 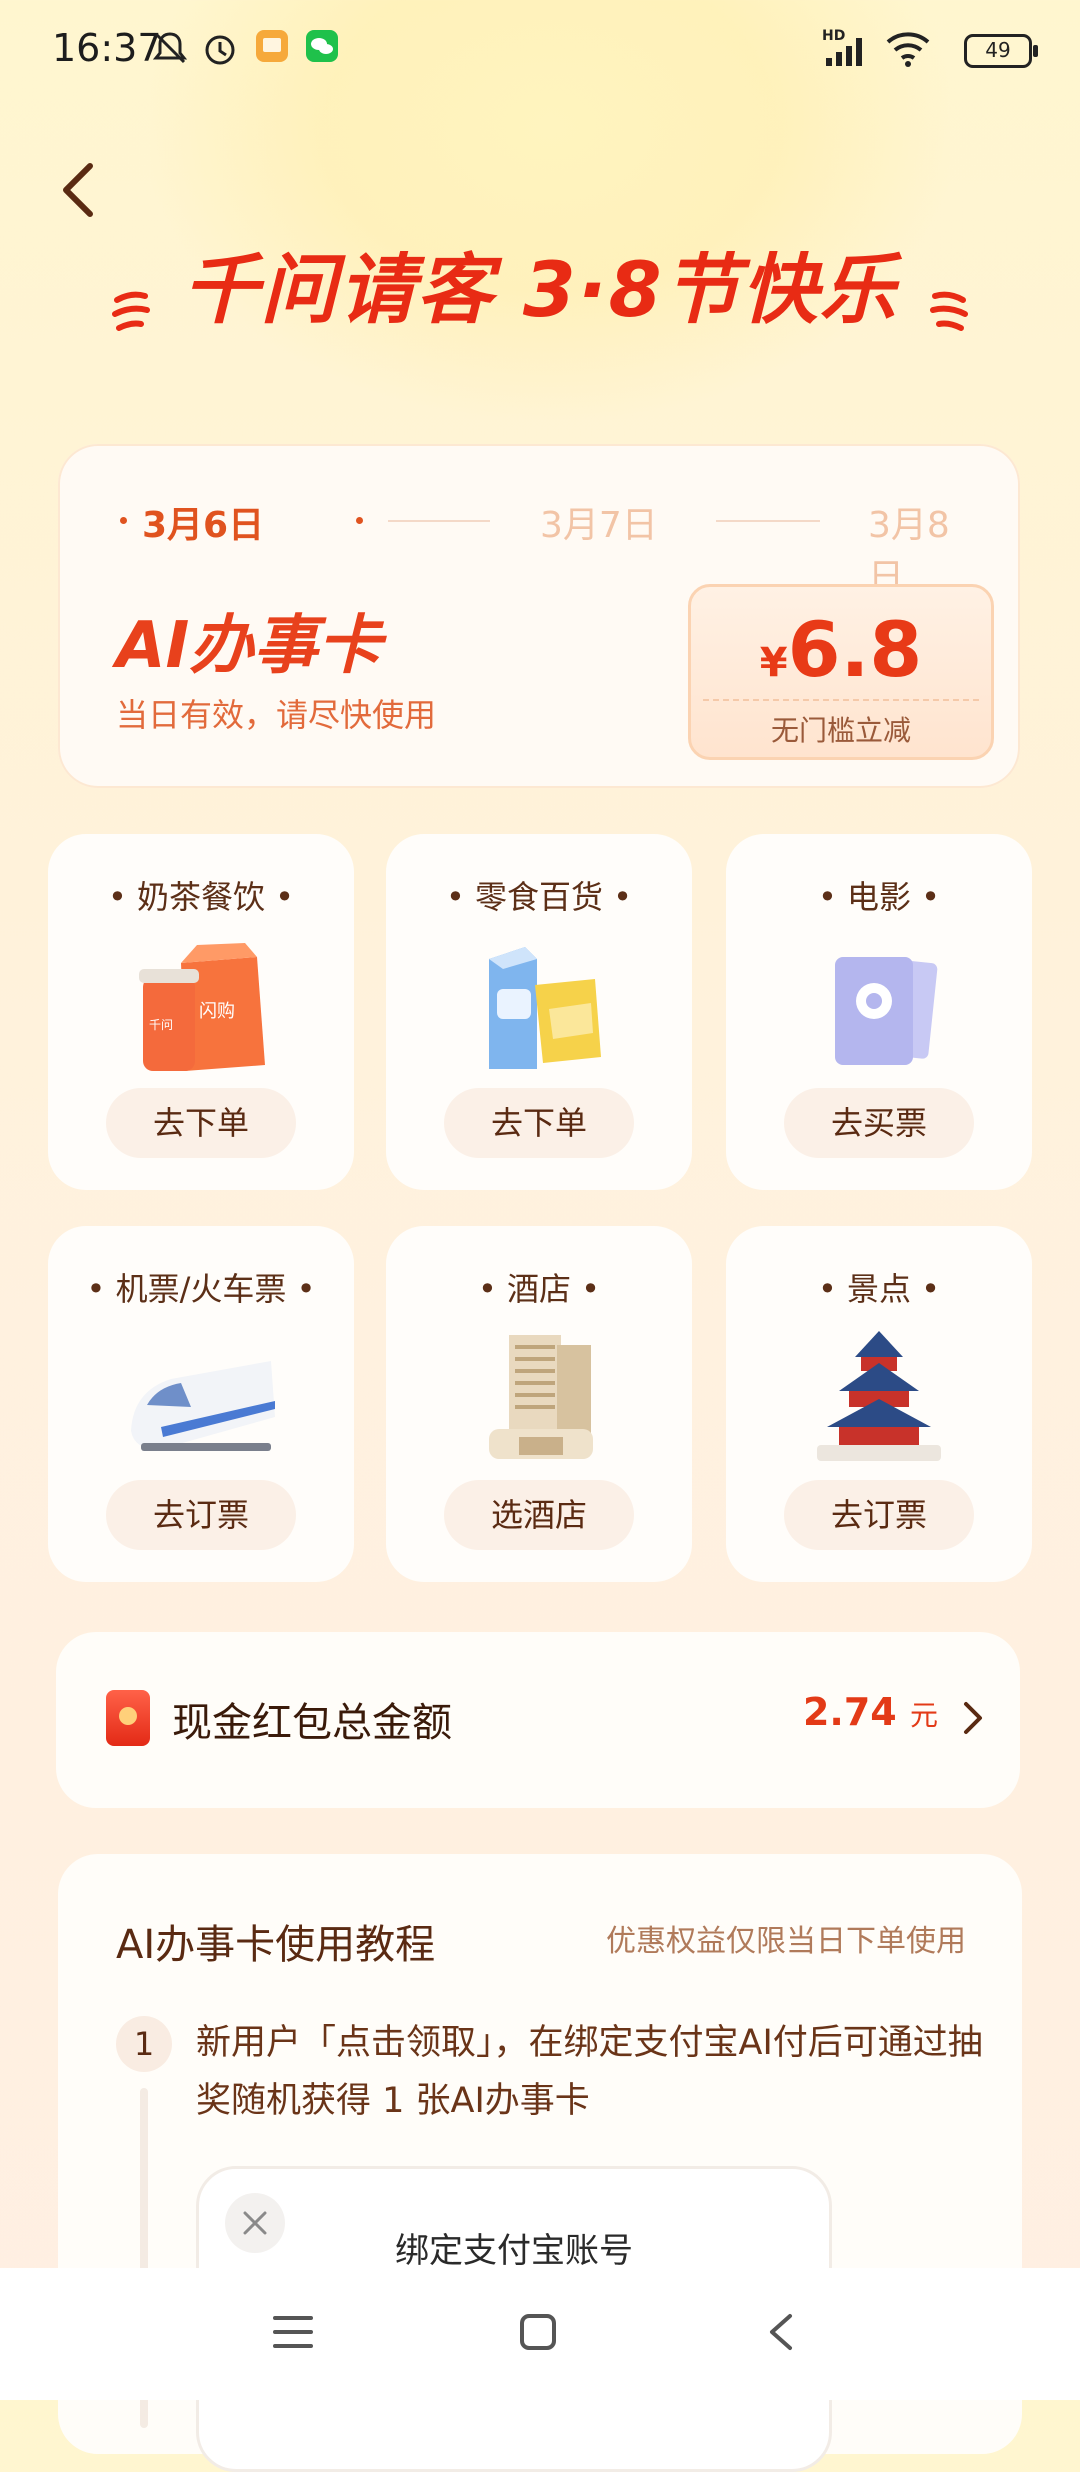 What do you see at coordinates (948, 311) in the screenshot?
I see `right-ribbon-deco-icon` at bounding box center [948, 311].